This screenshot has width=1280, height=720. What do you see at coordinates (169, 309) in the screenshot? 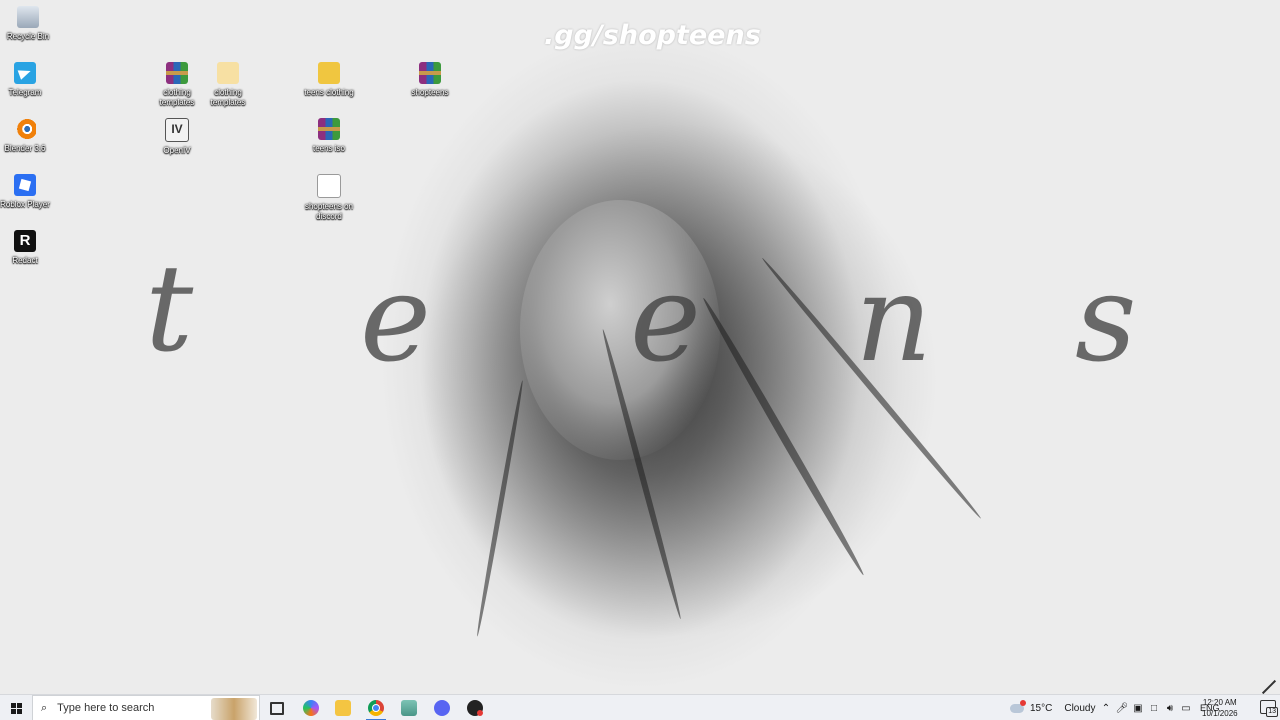
I see `wallpaper-letter: t` at bounding box center [169, 309].